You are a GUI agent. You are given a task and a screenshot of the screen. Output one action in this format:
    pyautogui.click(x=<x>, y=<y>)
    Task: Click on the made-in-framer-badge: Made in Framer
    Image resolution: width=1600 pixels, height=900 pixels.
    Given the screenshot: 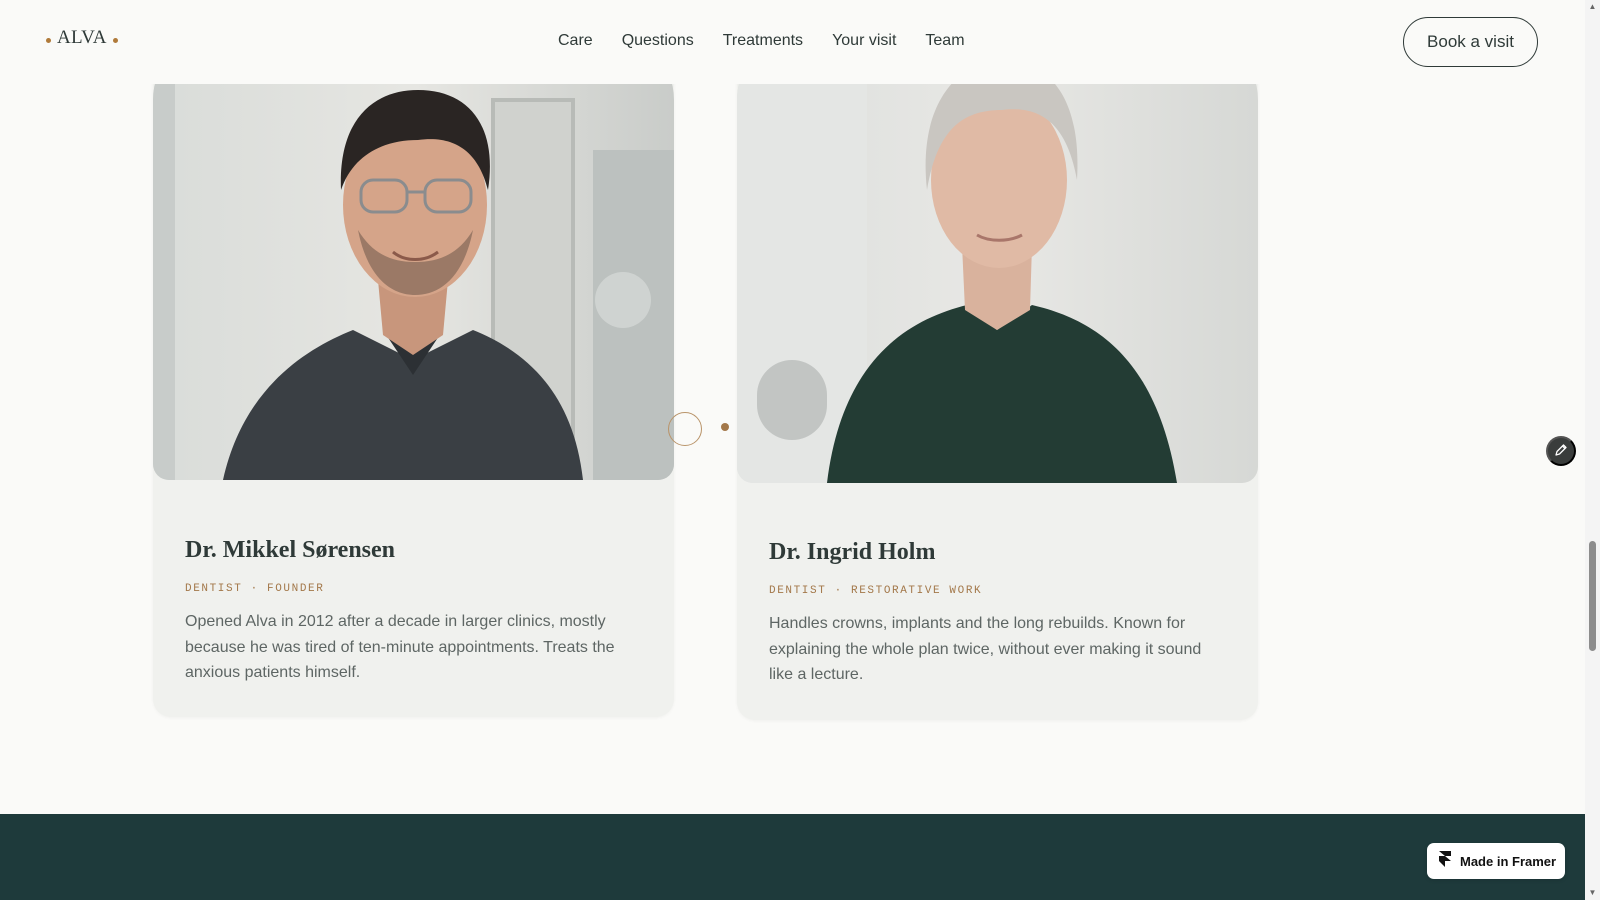 What is the action you would take?
    pyautogui.click(x=1496, y=861)
    